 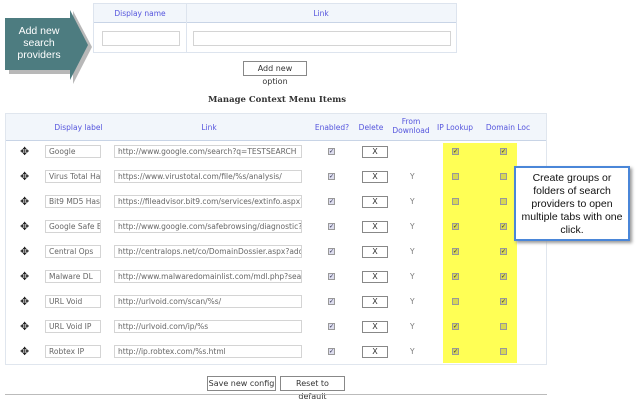 I want to click on display-label-input: Google, so click(x=73, y=151).